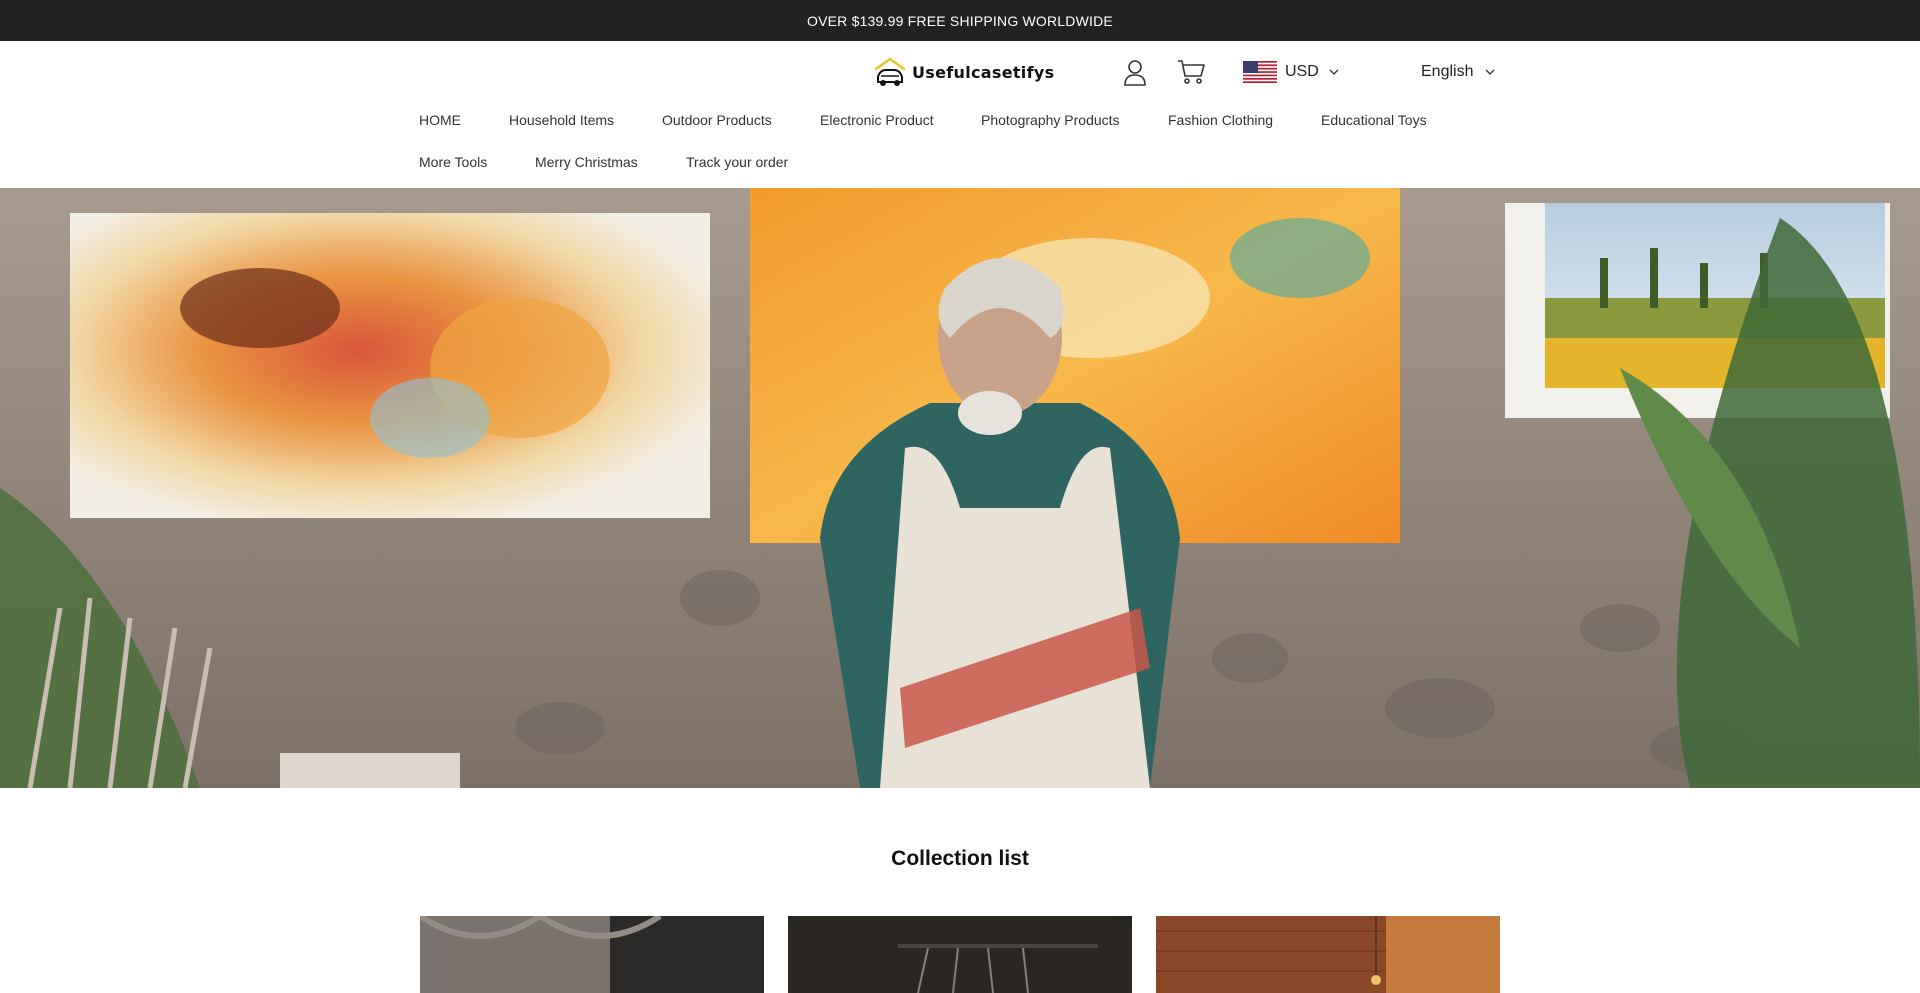 Image resolution: width=1920 pixels, height=993 pixels. What do you see at coordinates (1260, 72) in the screenshot?
I see `us-flag-icon` at bounding box center [1260, 72].